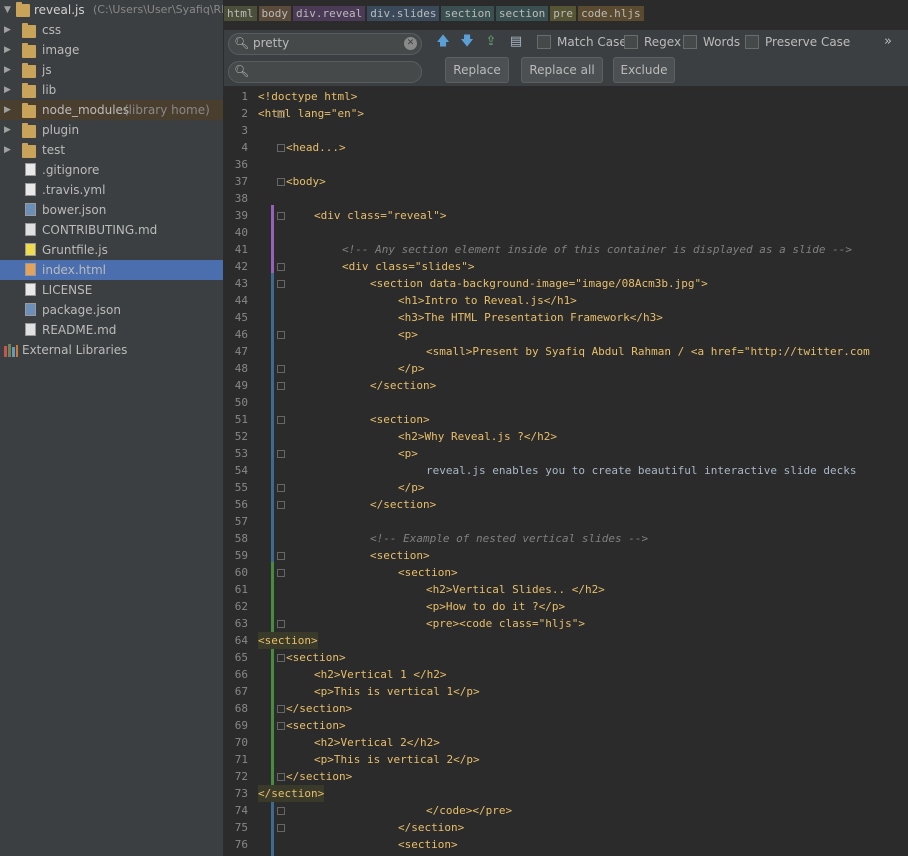  I want to click on tree-item--gitignore: .gitignore, so click(111, 170).